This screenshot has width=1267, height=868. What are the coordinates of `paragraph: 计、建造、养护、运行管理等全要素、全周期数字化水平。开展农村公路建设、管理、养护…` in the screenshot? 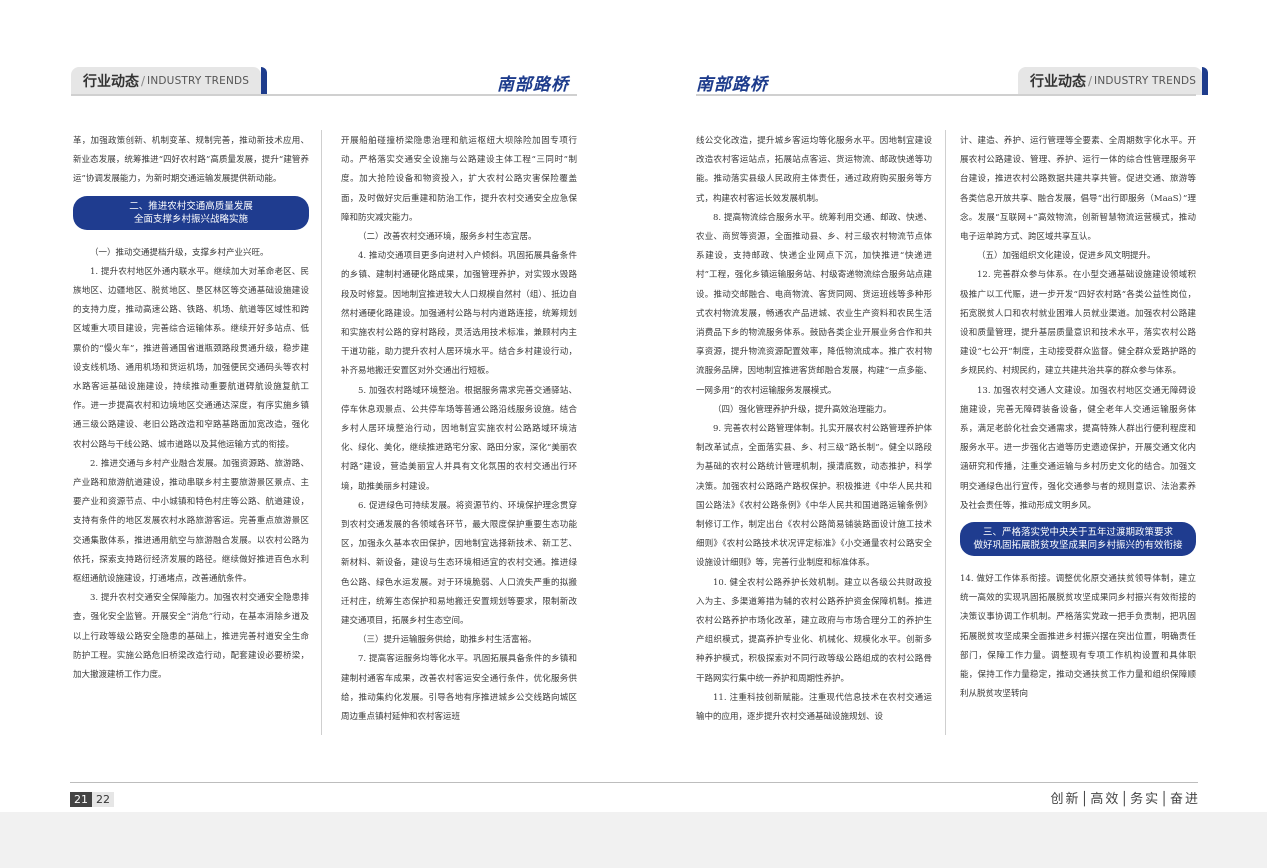 It's located at (1078, 189).